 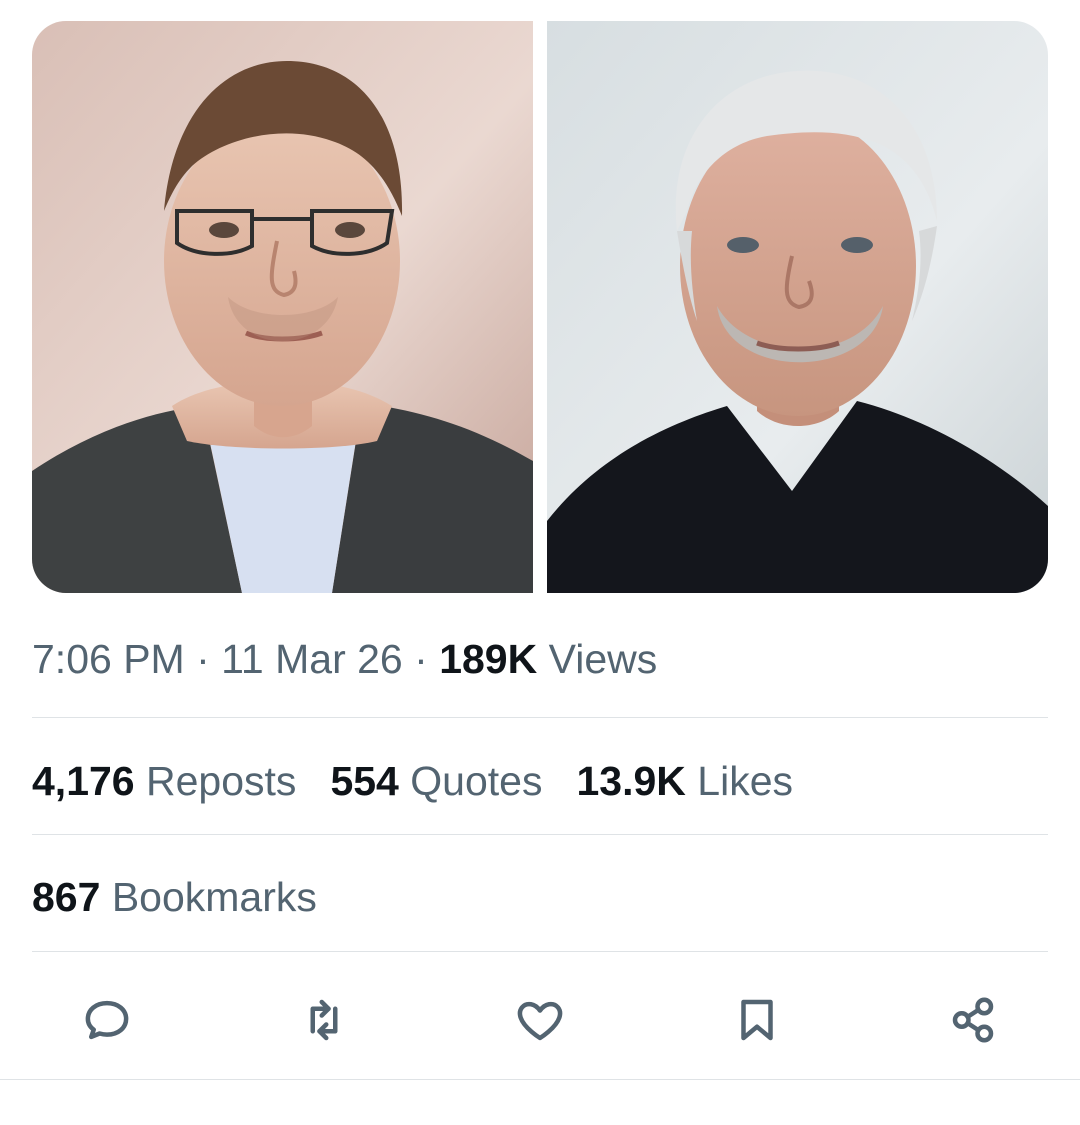 What do you see at coordinates (312, 659) in the screenshot?
I see `tweet-date: 11 Mar 26` at bounding box center [312, 659].